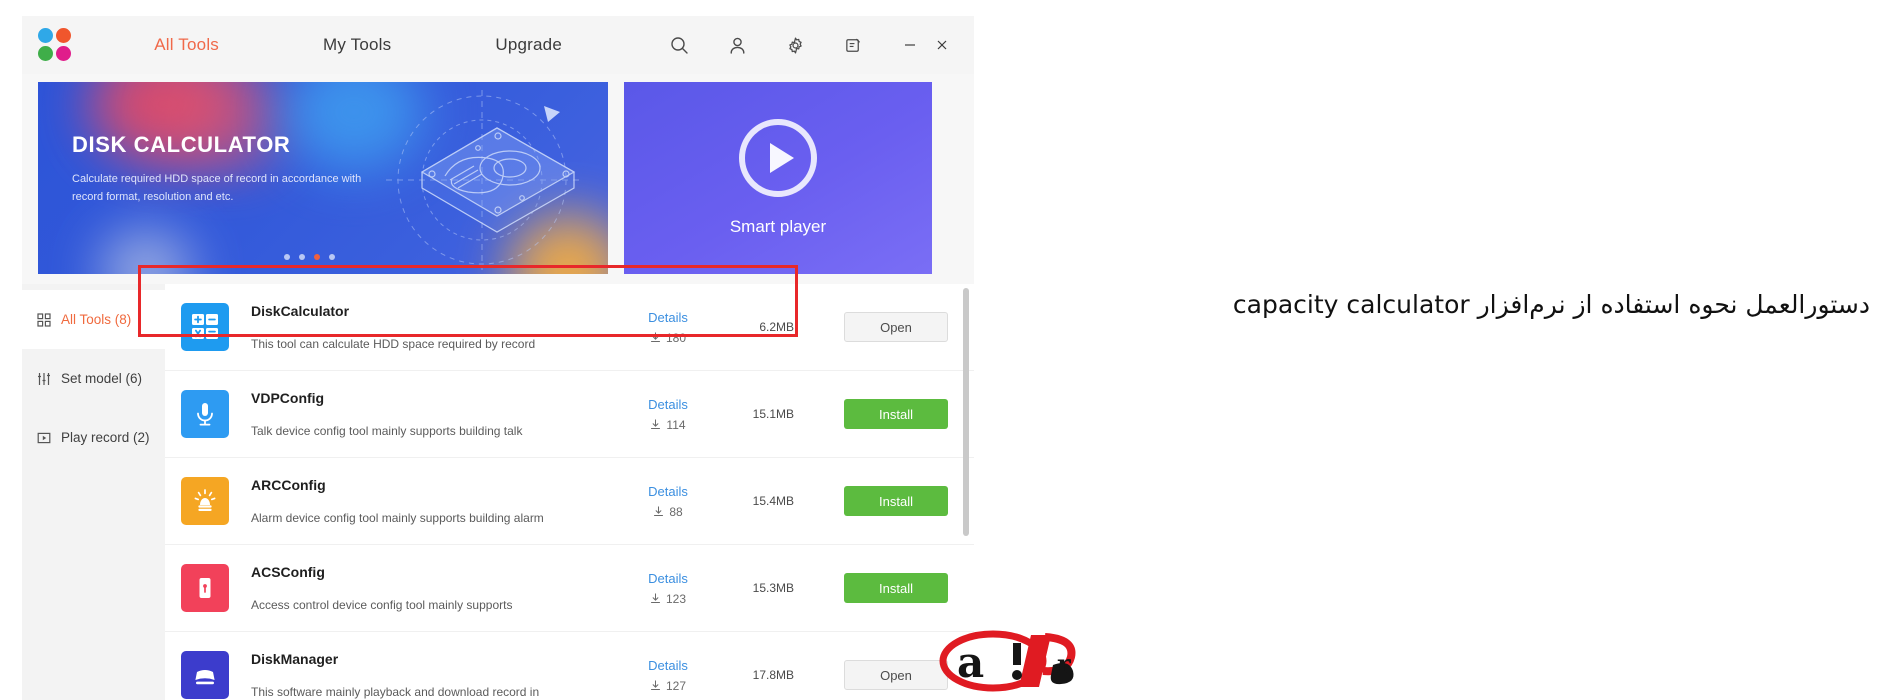 Image resolution: width=1900 pixels, height=700 pixels. What do you see at coordinates (773, 588) in the screenshot?
I see `tool-size: 15.3MB` at bounding box center [773, 588].